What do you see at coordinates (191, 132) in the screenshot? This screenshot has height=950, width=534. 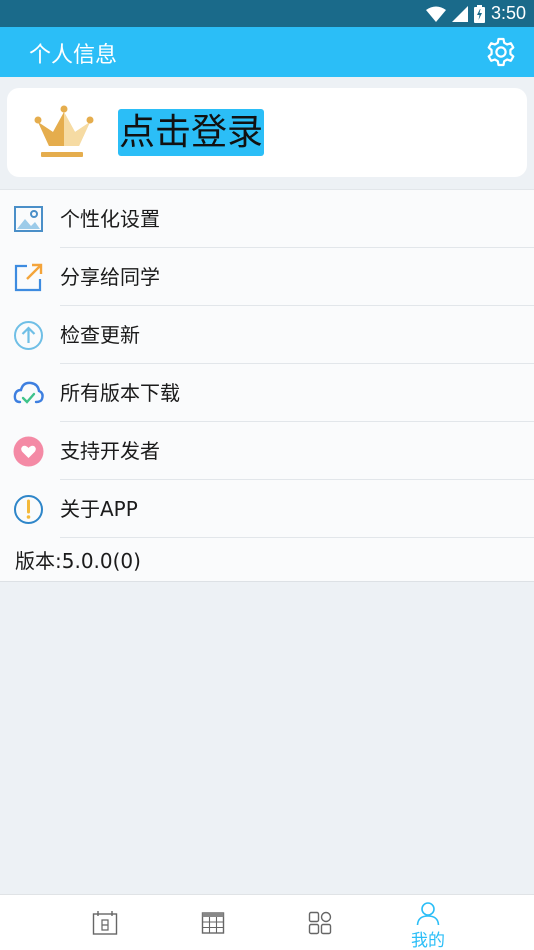 I see `login-button: 点击登录` at bounding box center [191, 132].